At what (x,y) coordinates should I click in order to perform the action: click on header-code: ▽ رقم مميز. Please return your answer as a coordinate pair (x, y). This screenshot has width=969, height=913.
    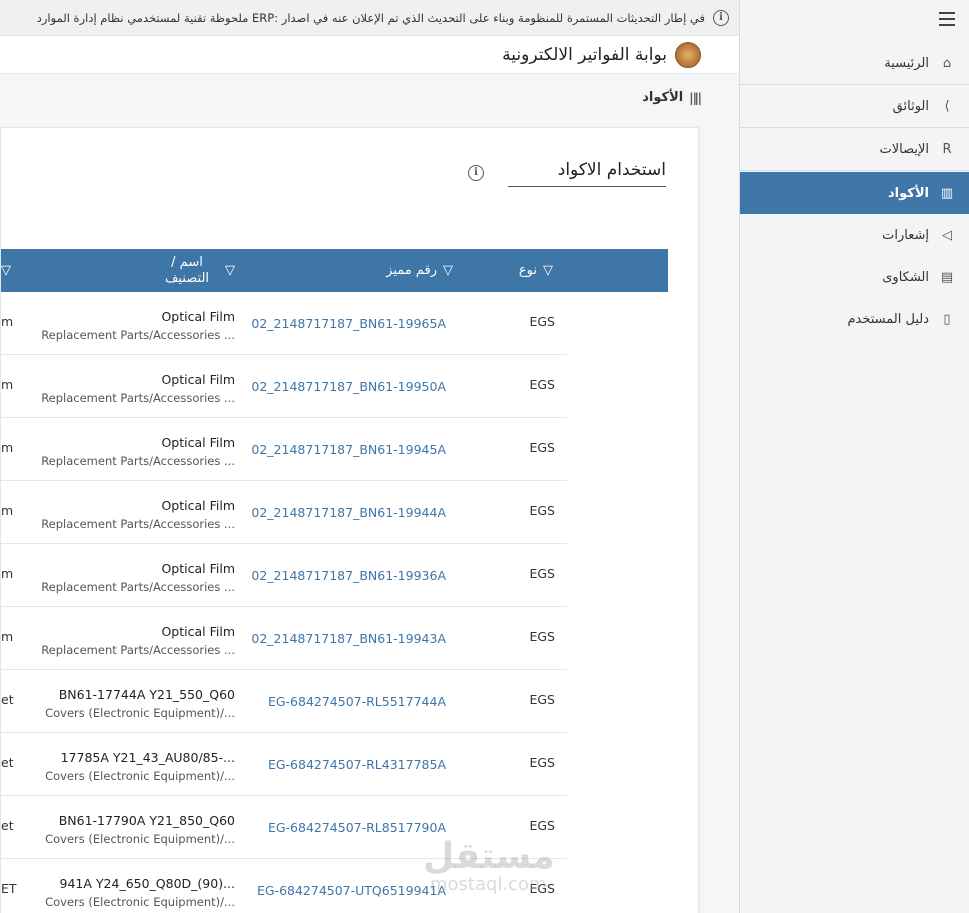
    Looking at the image, I should click on (419, 270).